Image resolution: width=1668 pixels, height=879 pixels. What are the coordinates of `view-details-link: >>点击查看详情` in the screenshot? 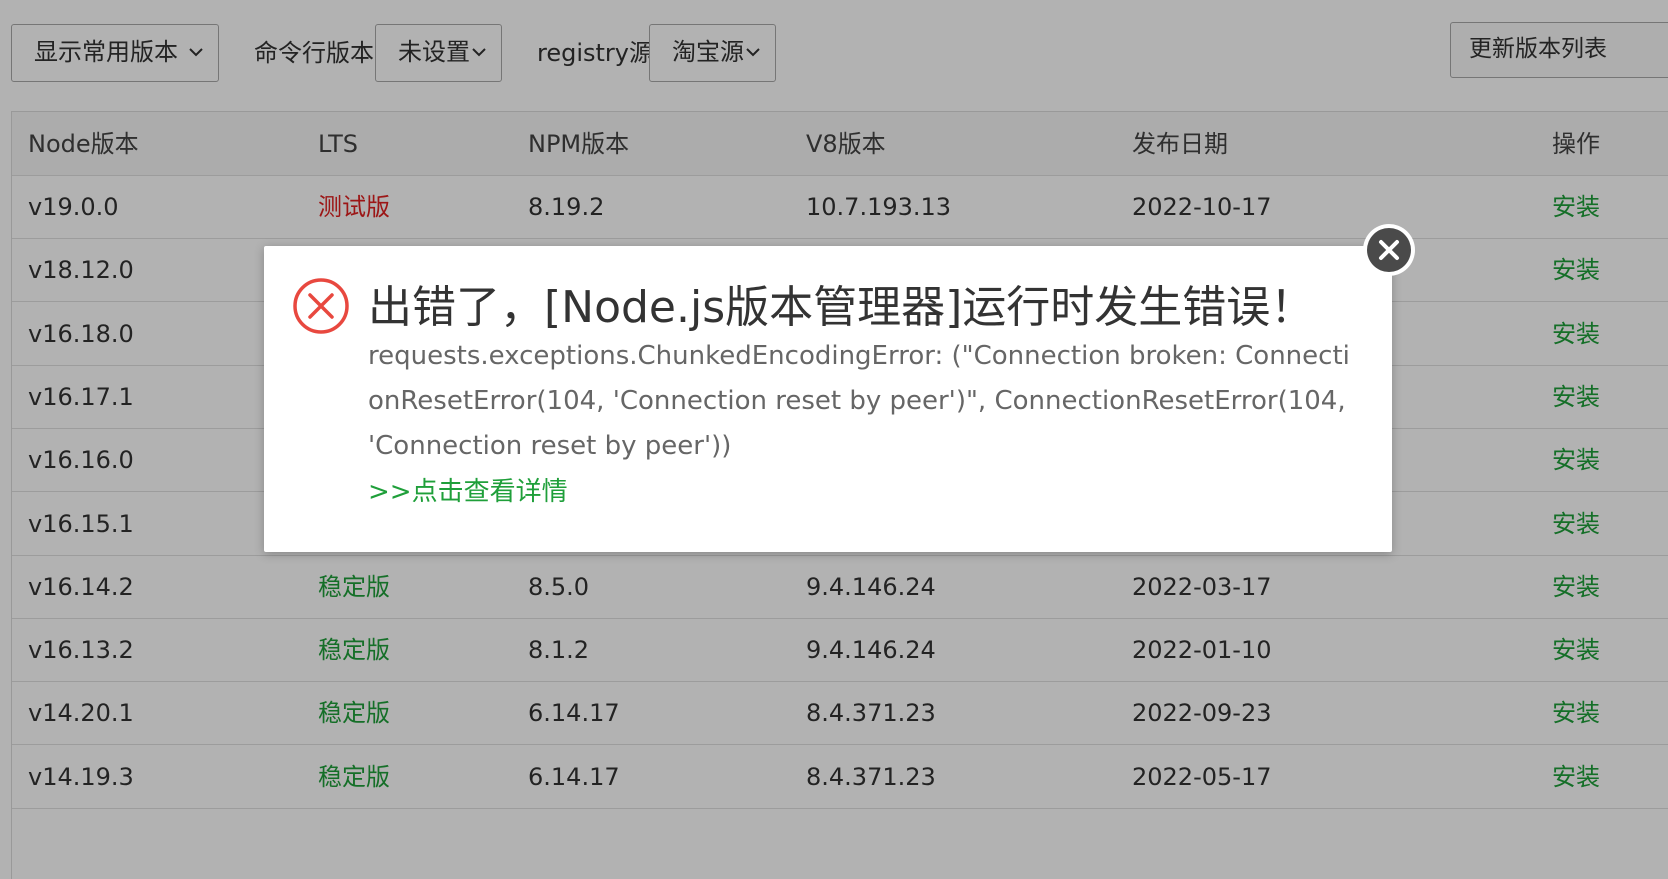 It's located at (468, 492).